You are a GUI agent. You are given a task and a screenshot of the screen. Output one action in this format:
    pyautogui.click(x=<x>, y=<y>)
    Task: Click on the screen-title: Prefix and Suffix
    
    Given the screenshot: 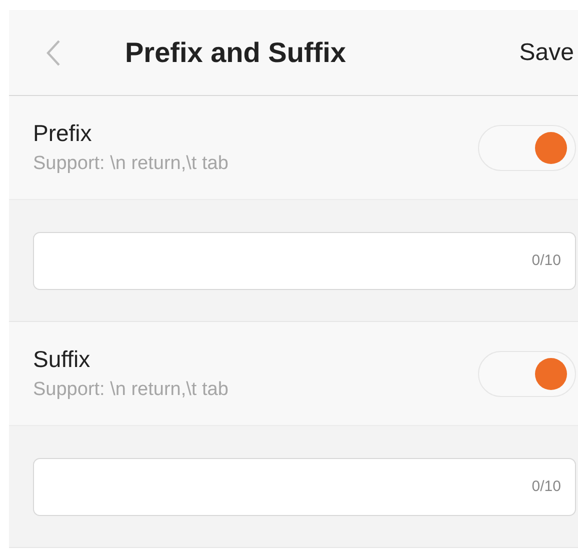 What is the action you would take?
    pyautogui.click(x=235, y=52)
    